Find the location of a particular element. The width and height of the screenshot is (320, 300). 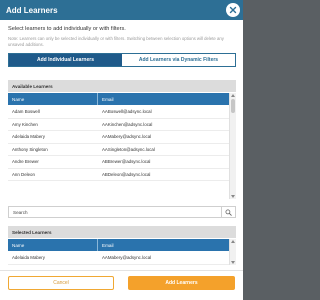

learner-email: AASingleton@adsync.local is located at coordinates (128, 149).